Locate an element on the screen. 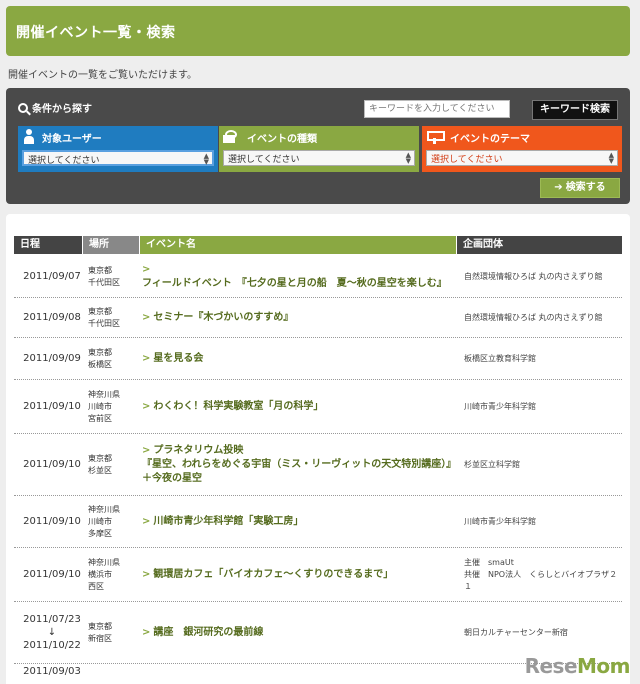  down-arrow-icon: ↓ is located at coordinates (52, 632).